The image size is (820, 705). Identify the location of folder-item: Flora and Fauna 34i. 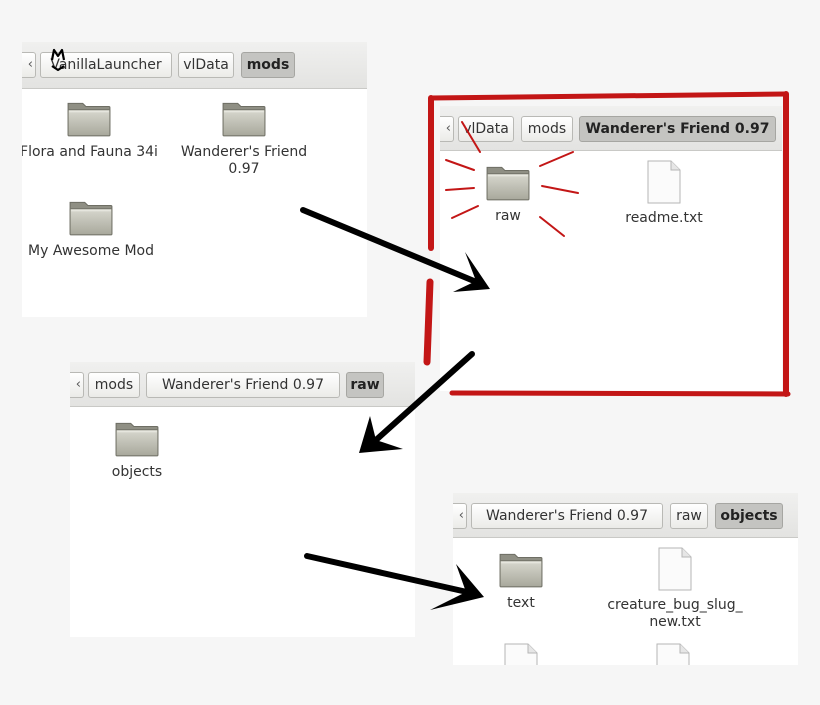
(90, 129).